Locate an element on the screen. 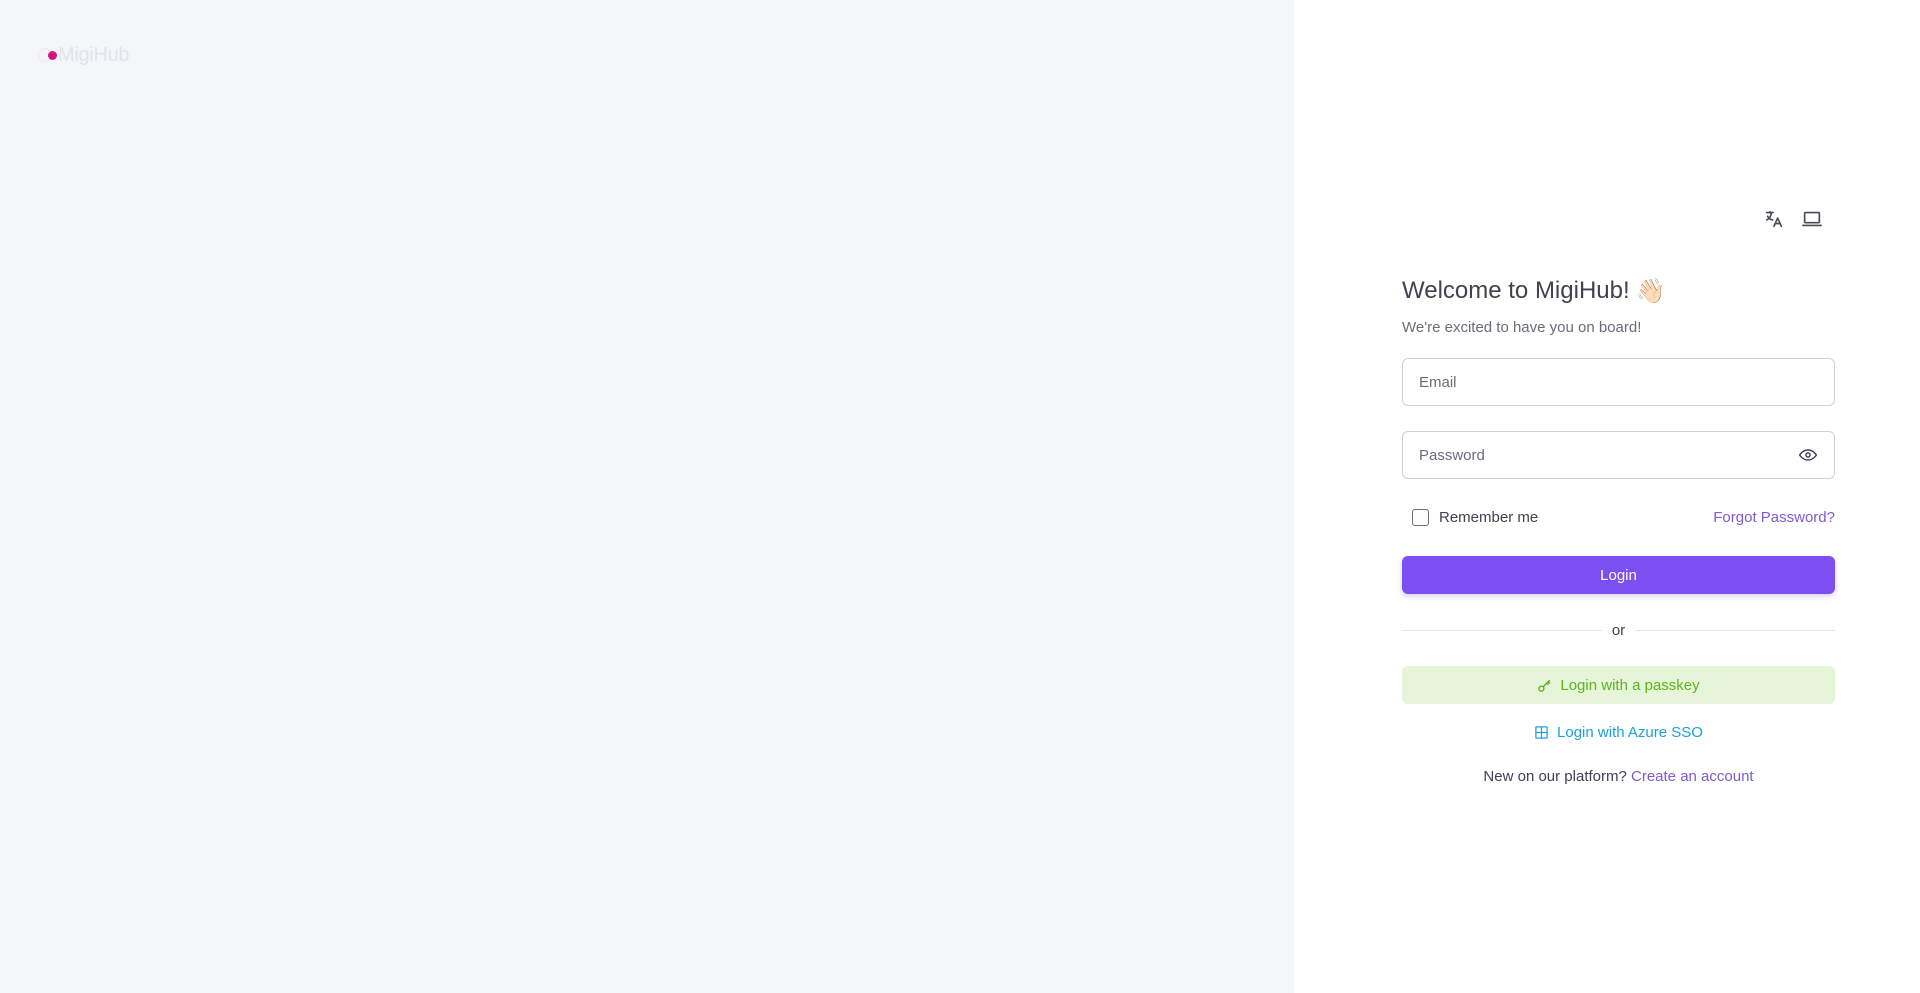 The image size is (1920, 993). or-divider: or is located at coordinates (1618, 630).